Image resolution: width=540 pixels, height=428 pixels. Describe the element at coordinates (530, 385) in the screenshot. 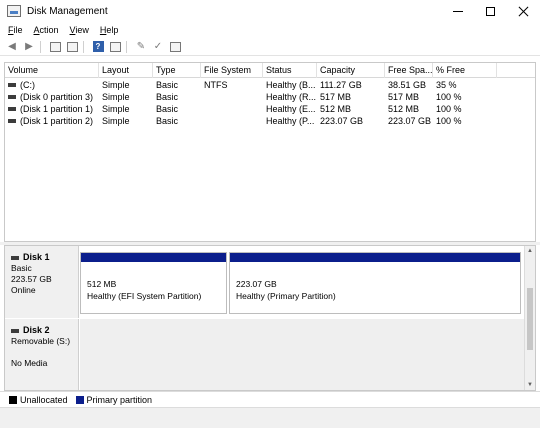

I see `scroll-down-icon: ▼` at that location.